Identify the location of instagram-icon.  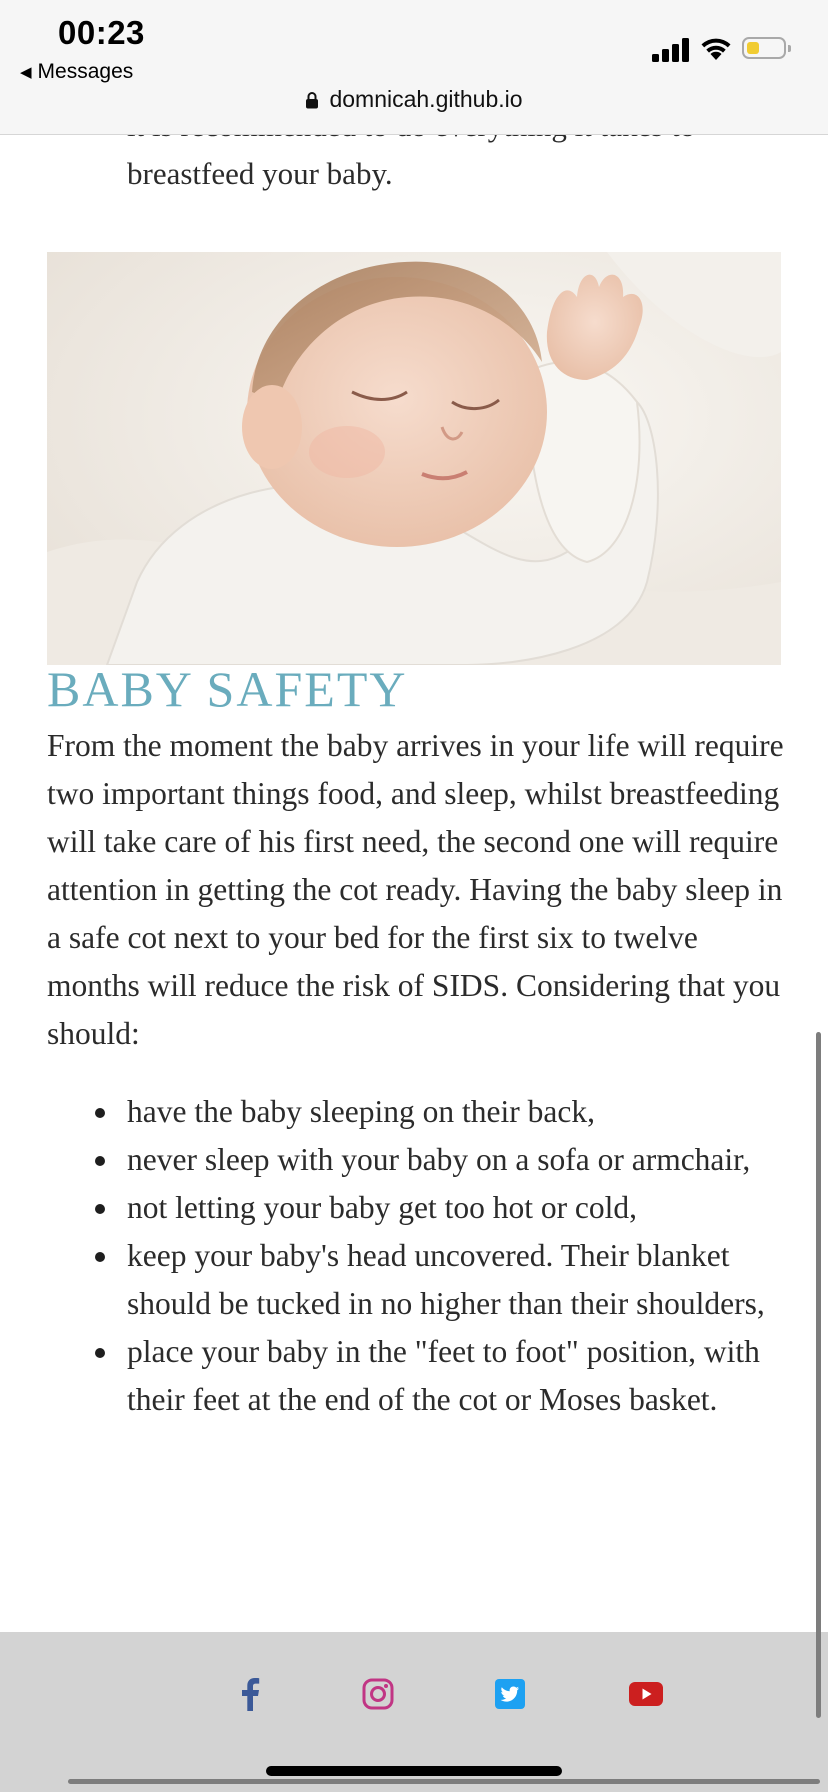
(378, 1694).